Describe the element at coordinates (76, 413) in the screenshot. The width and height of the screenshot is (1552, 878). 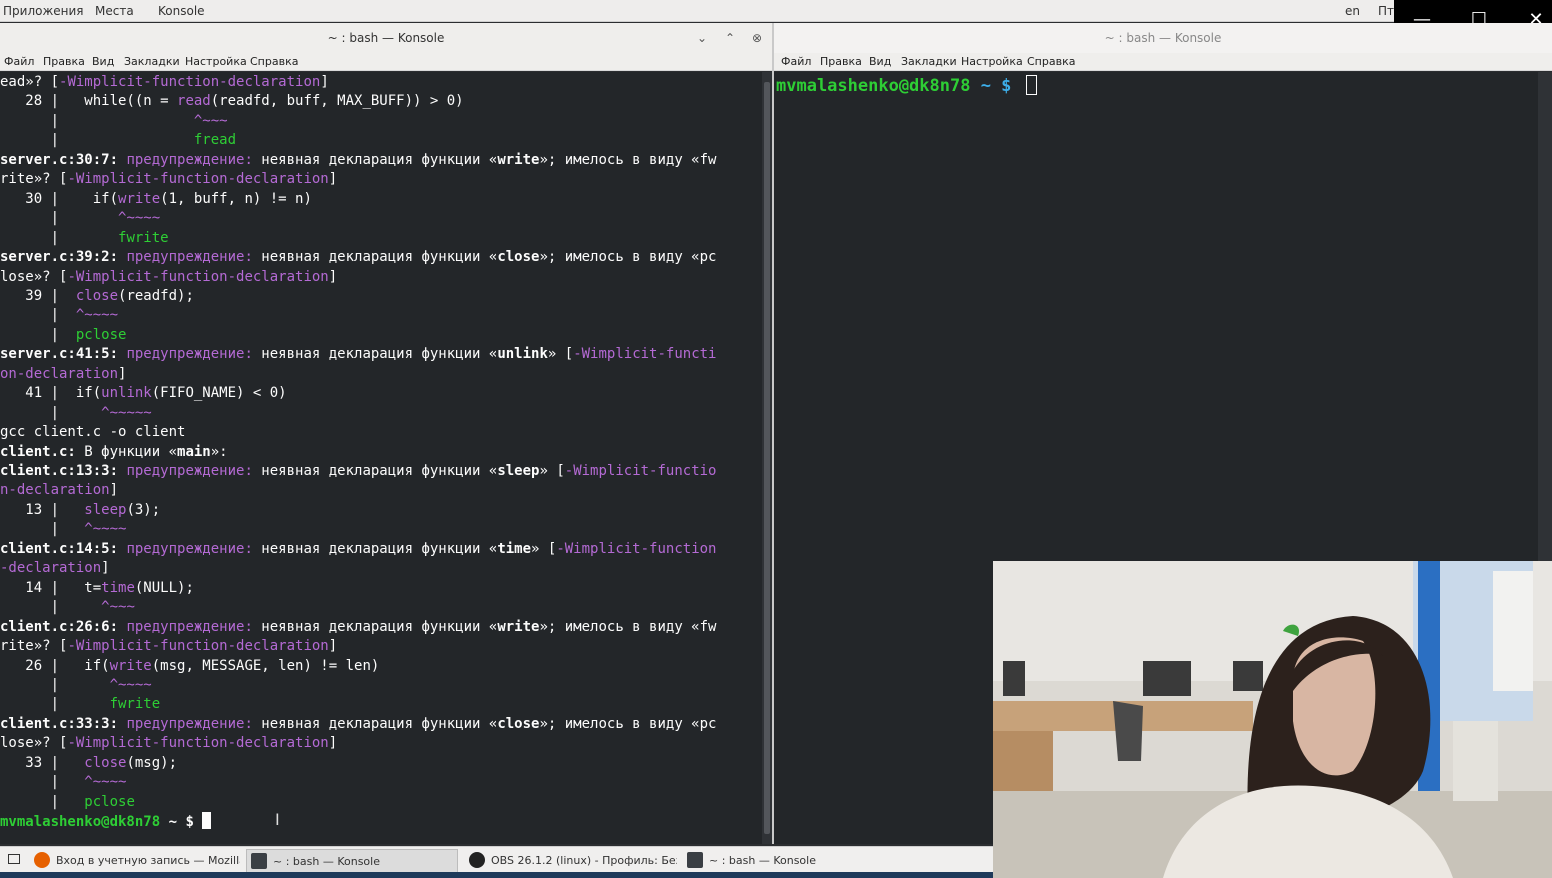
I see `terminal-line: | ^~~~~~` at that location.